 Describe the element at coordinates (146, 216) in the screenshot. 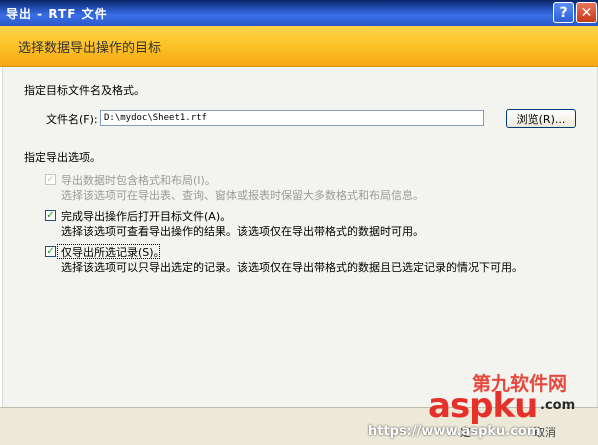

I see `open-target-label: 完成导出操作后打开目标文件(A)。` at that location.